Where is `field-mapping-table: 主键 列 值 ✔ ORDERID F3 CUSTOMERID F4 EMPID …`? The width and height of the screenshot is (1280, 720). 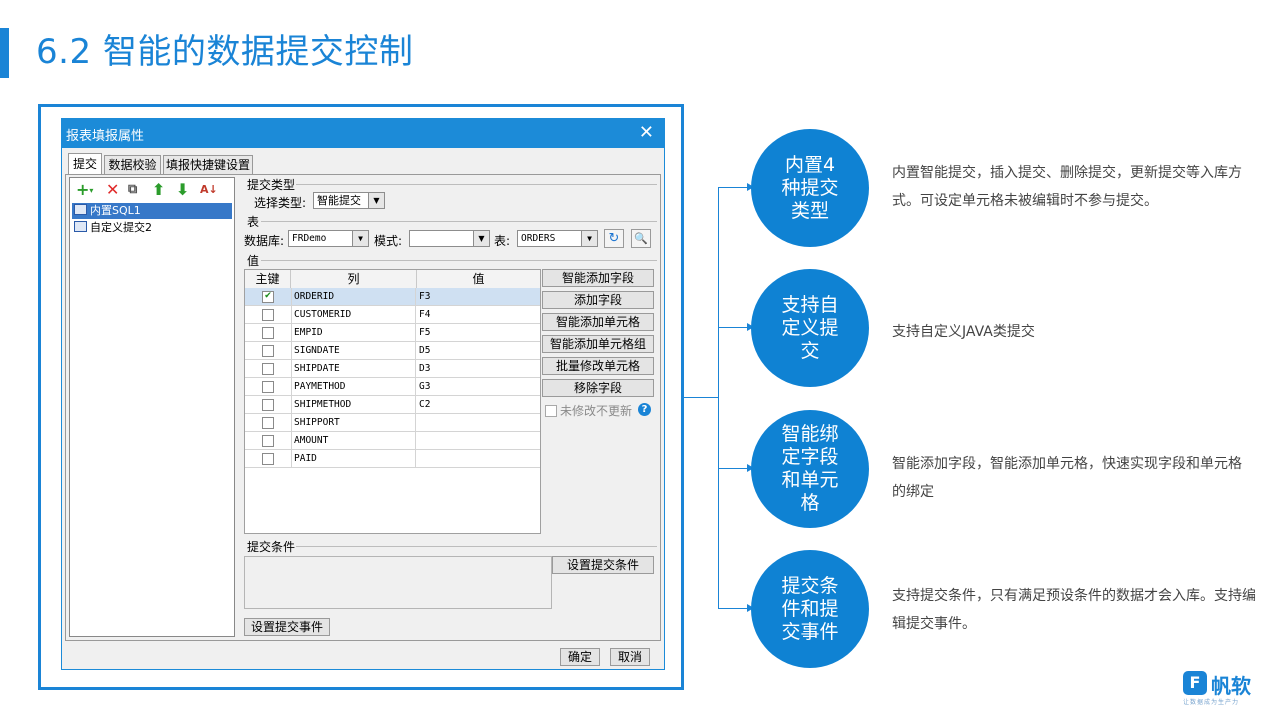 field-mapping-table: 主键 列 值 ✔ ORDERID F3 CUSTOMERID F4 EMPID … is located at coordinates (392, 401).